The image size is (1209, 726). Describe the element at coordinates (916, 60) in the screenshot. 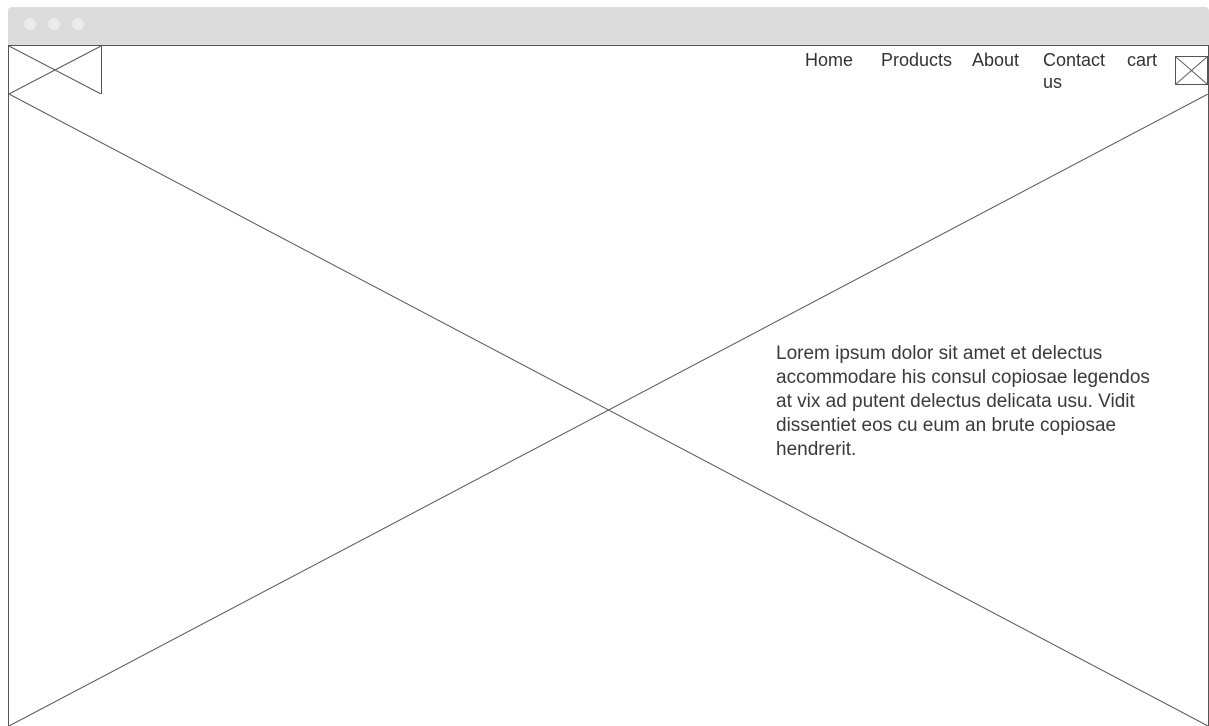

I see `nav-link-products: Products` at that location.